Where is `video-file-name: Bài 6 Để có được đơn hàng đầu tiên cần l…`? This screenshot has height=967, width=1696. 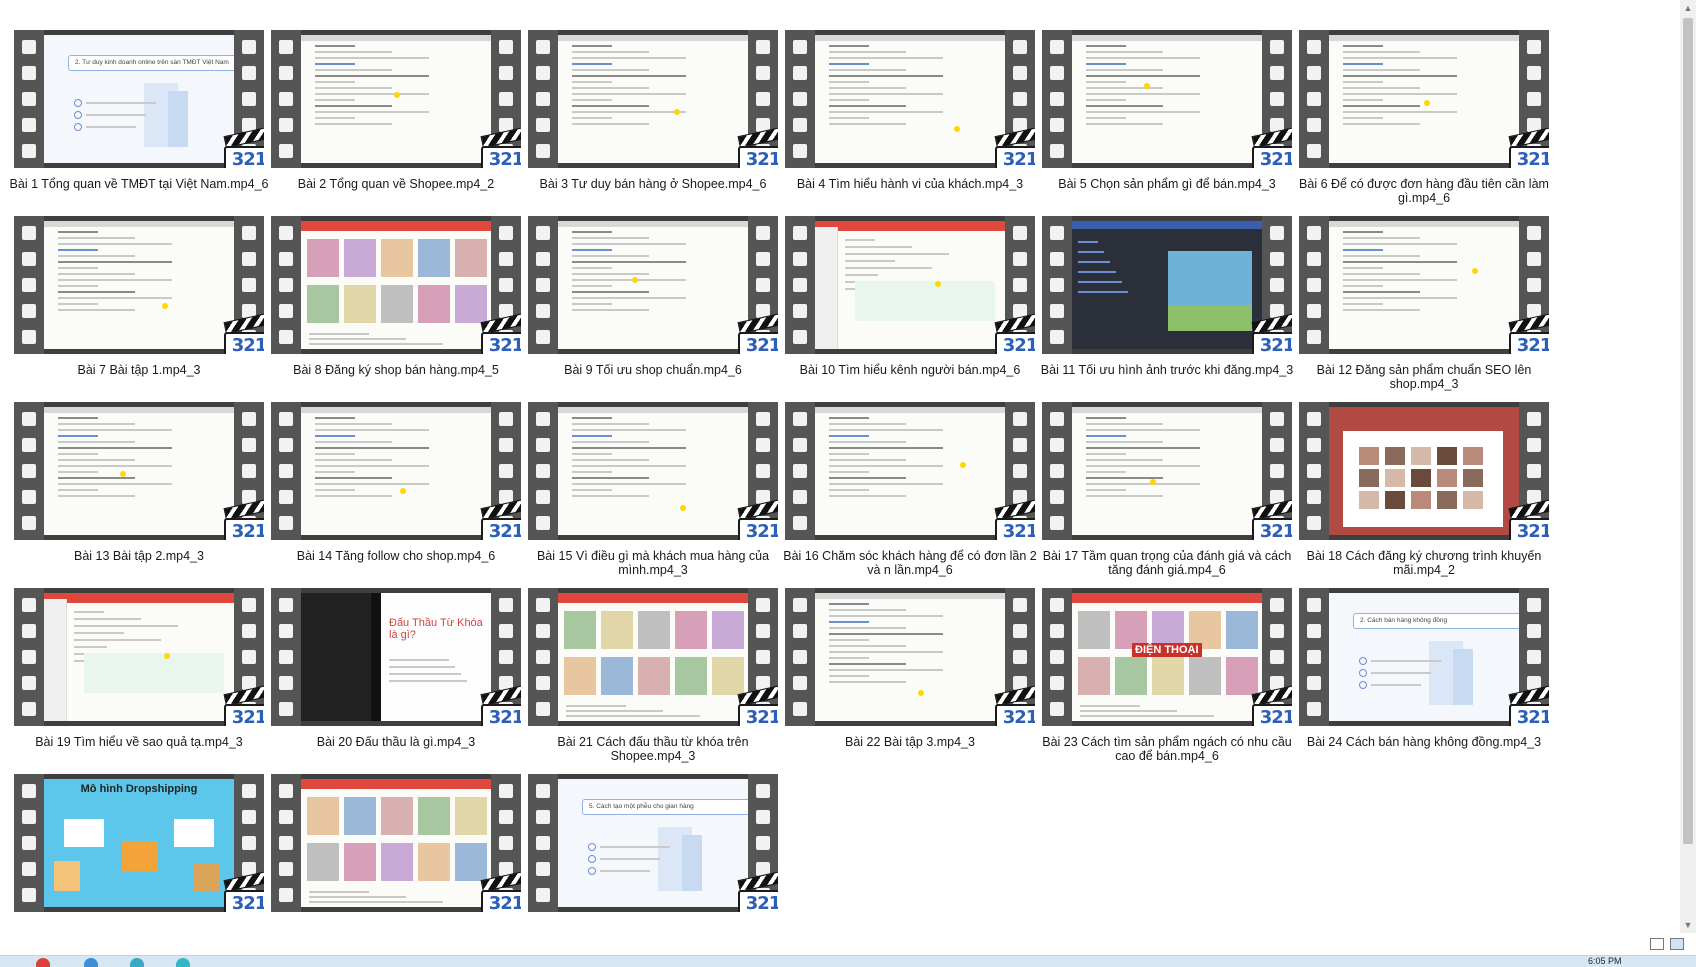 video-file-name: Bài 6 Để có được đơn hàng đầu tiên cần l… is located at coordinates (1424, 191).